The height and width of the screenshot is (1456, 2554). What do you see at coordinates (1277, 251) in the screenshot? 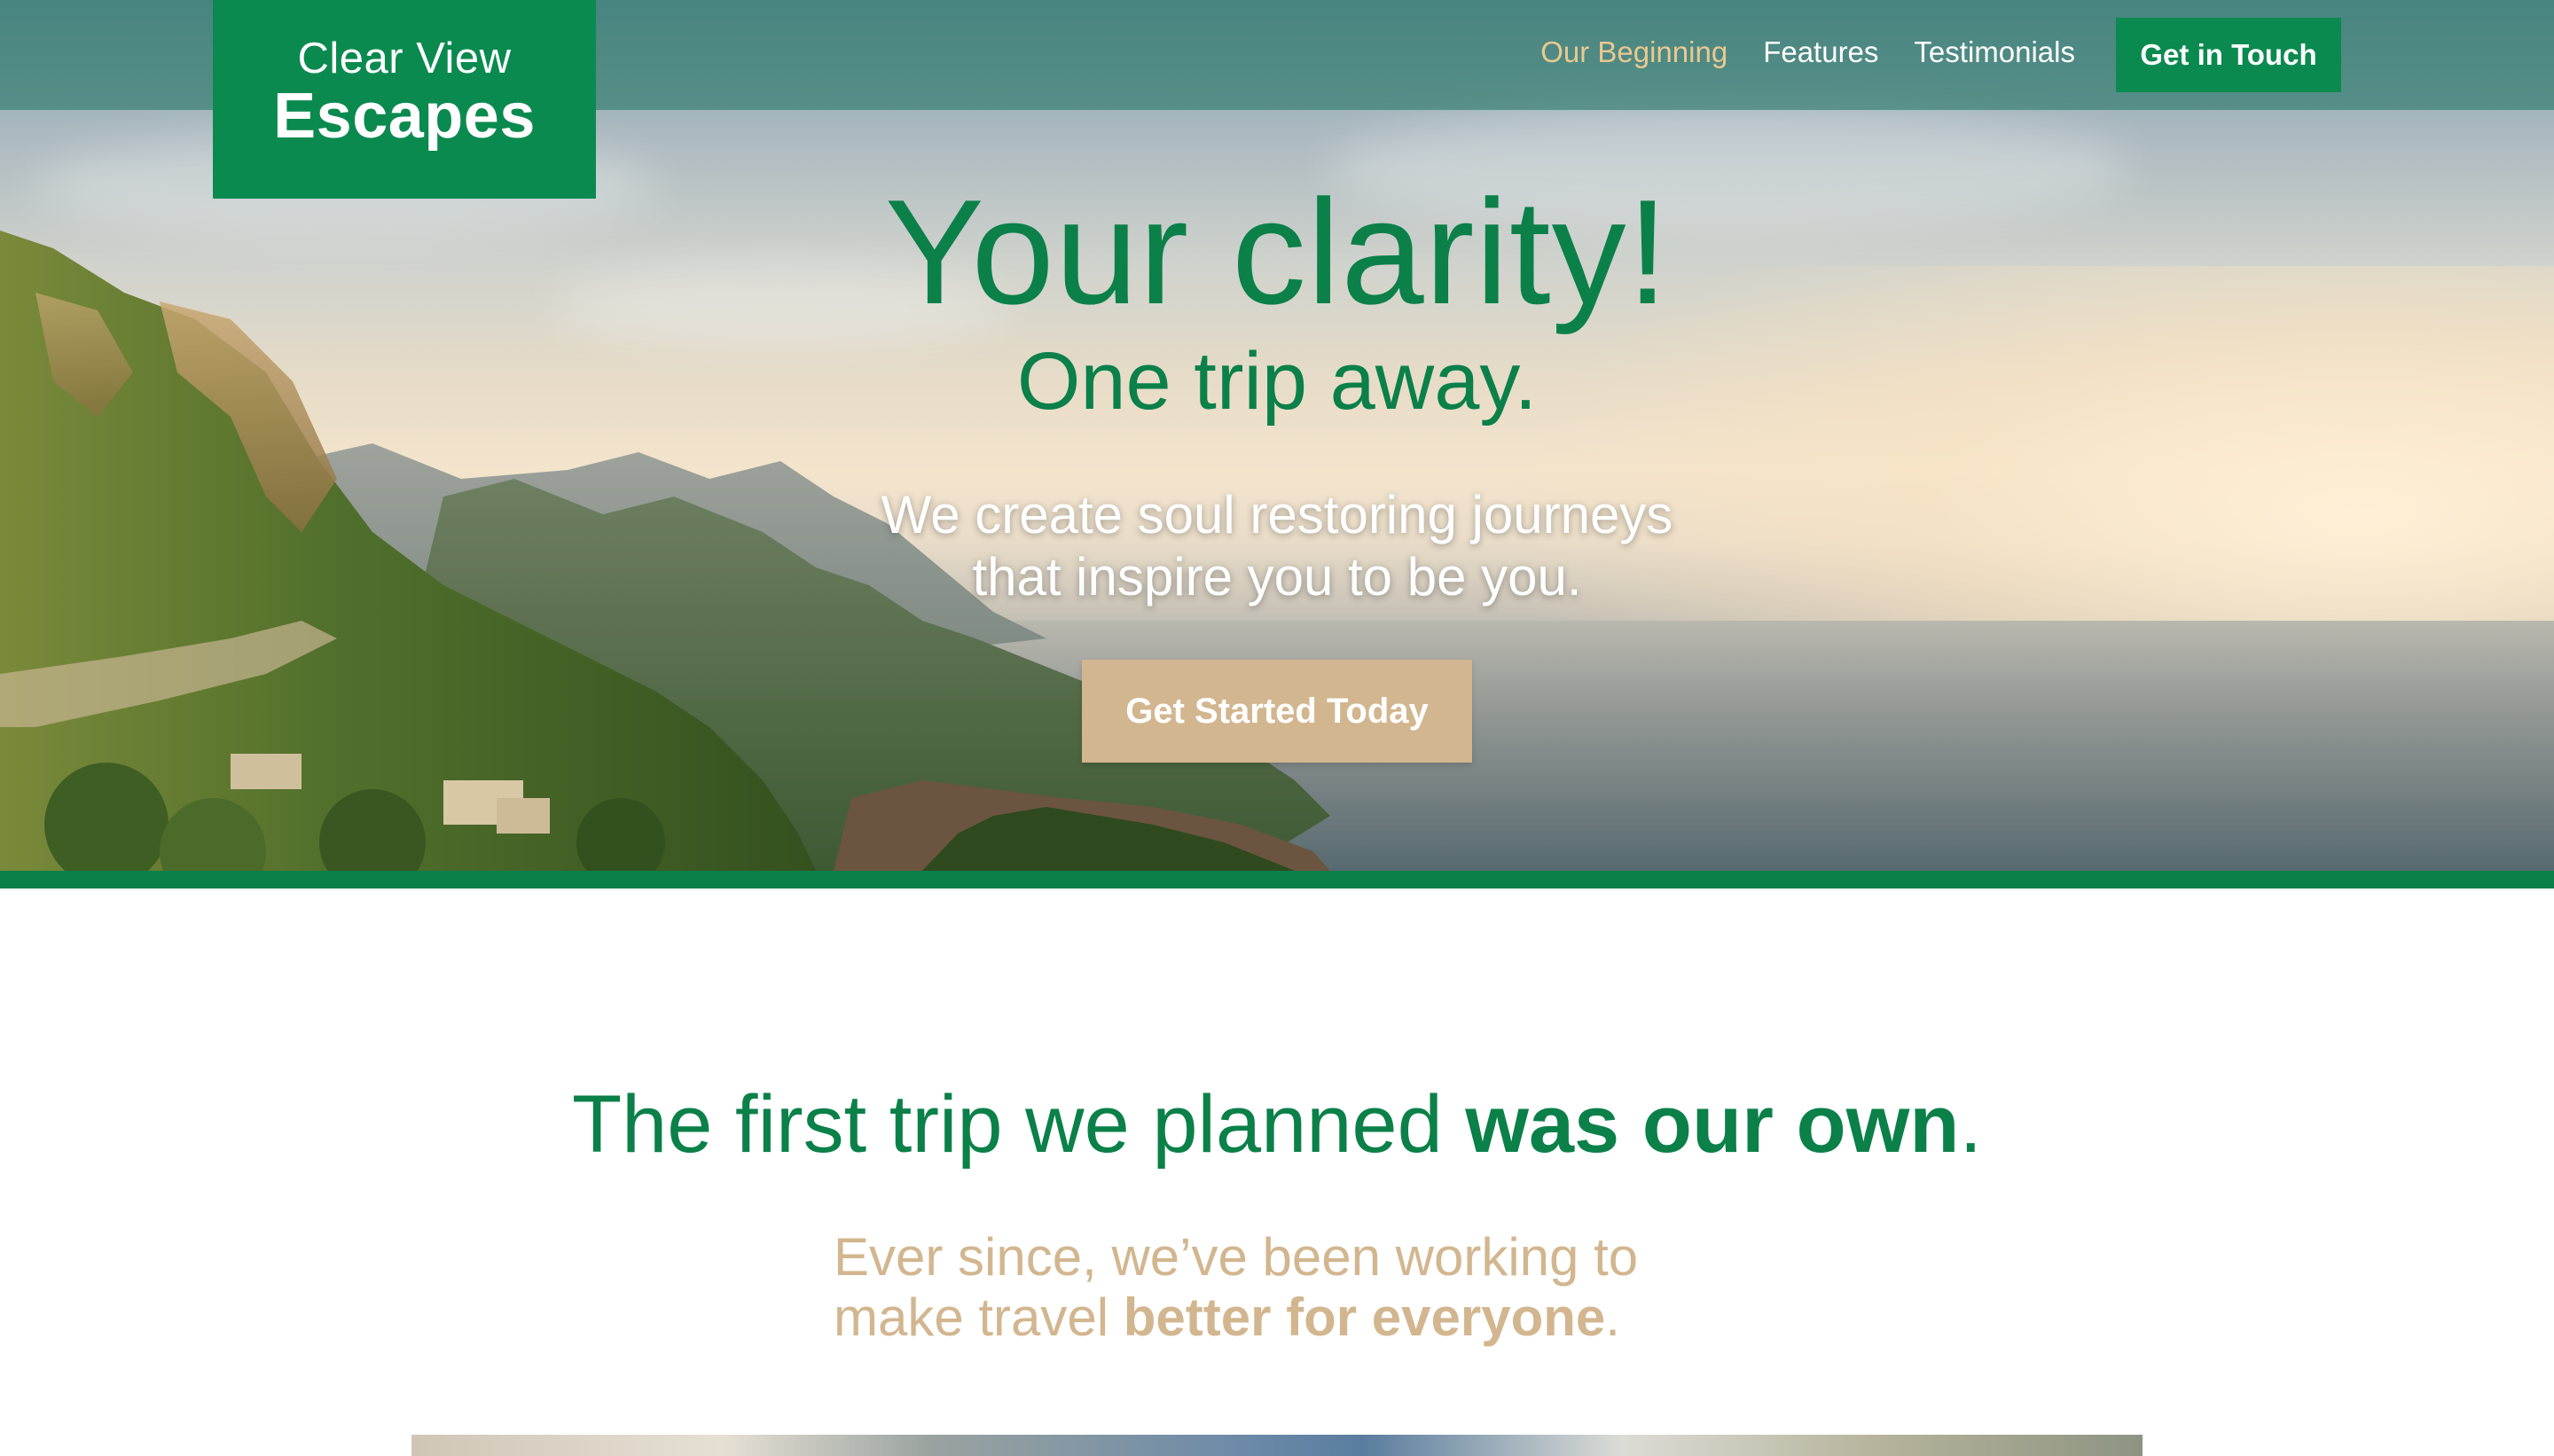
I see `hero-title: Your clarity!` at bounding box center [1277, 251].